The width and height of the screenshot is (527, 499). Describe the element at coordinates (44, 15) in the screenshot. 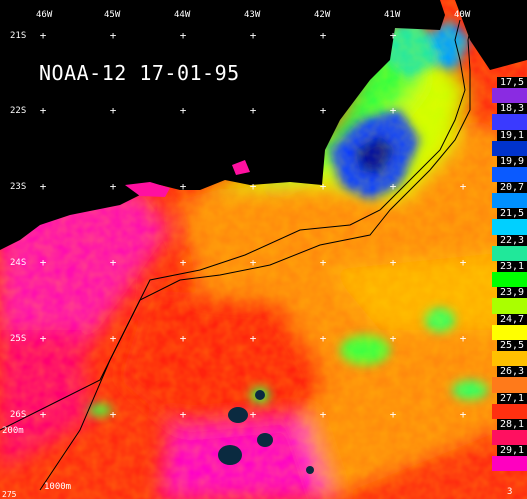

I see `longitude-label: 46W` at that location.